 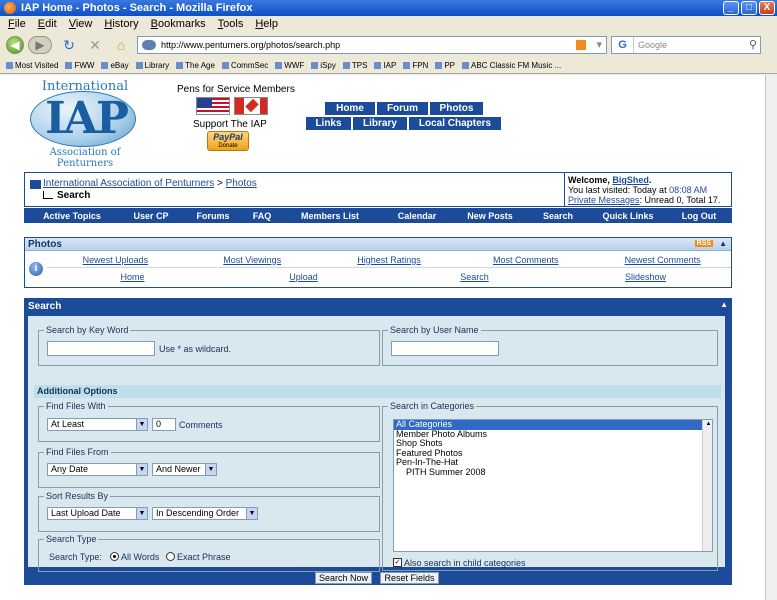 What do you see at coordinates (434, 330) in the screenshot?
I see `username-legend: Search by User Name` at bounding box center [434, 330].